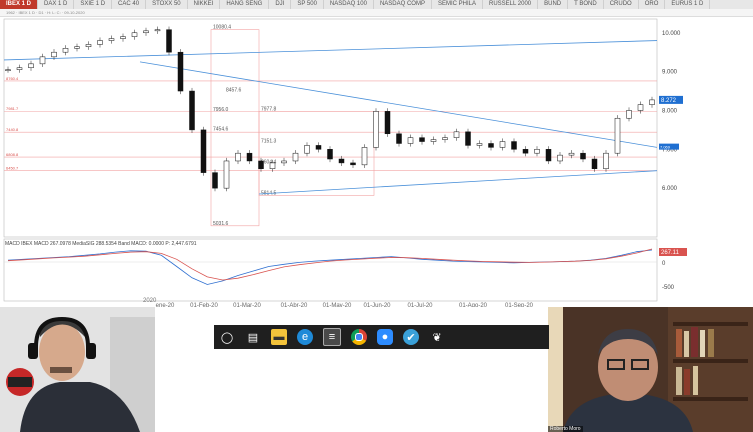  Describe the element at coordinates (458, 182) in the screenshot. I see `trendline-support` at that location.